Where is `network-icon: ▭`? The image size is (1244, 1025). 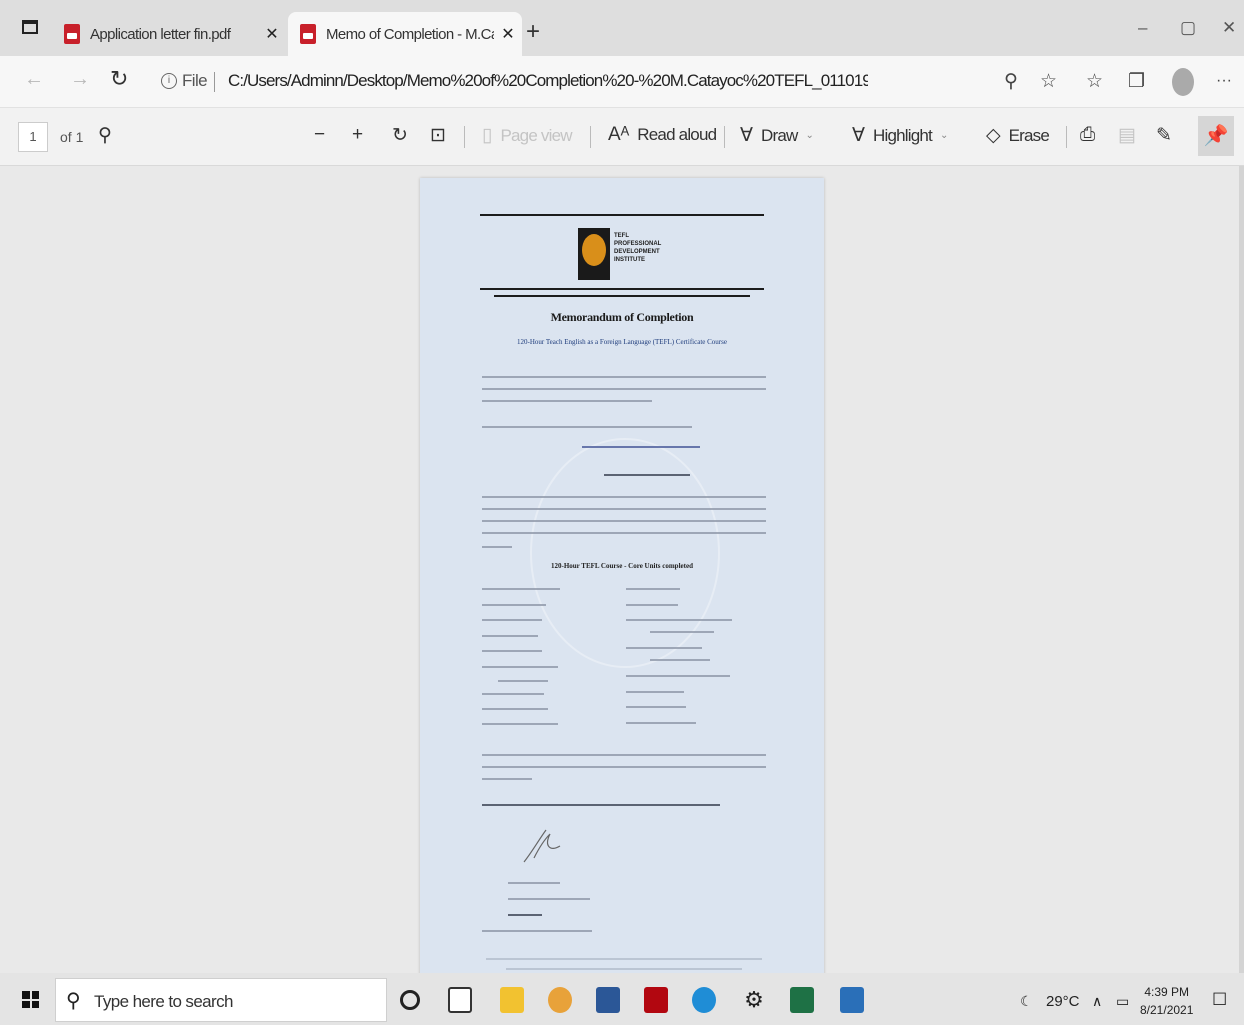 network-icon: ▭ is located at coordinates (1122, 1001).